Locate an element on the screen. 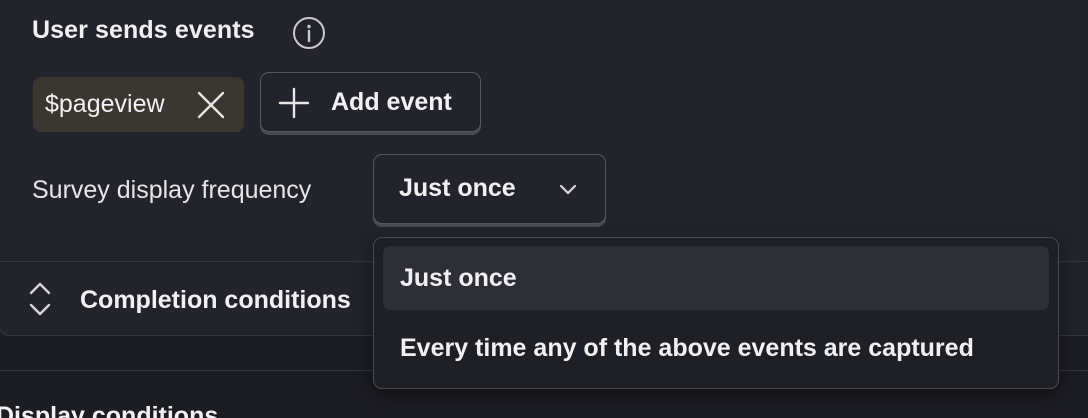 The height and width of the screenshot is (418, 1088). dropdown-option-just-once: Just once is located at coordinates (716, 278).